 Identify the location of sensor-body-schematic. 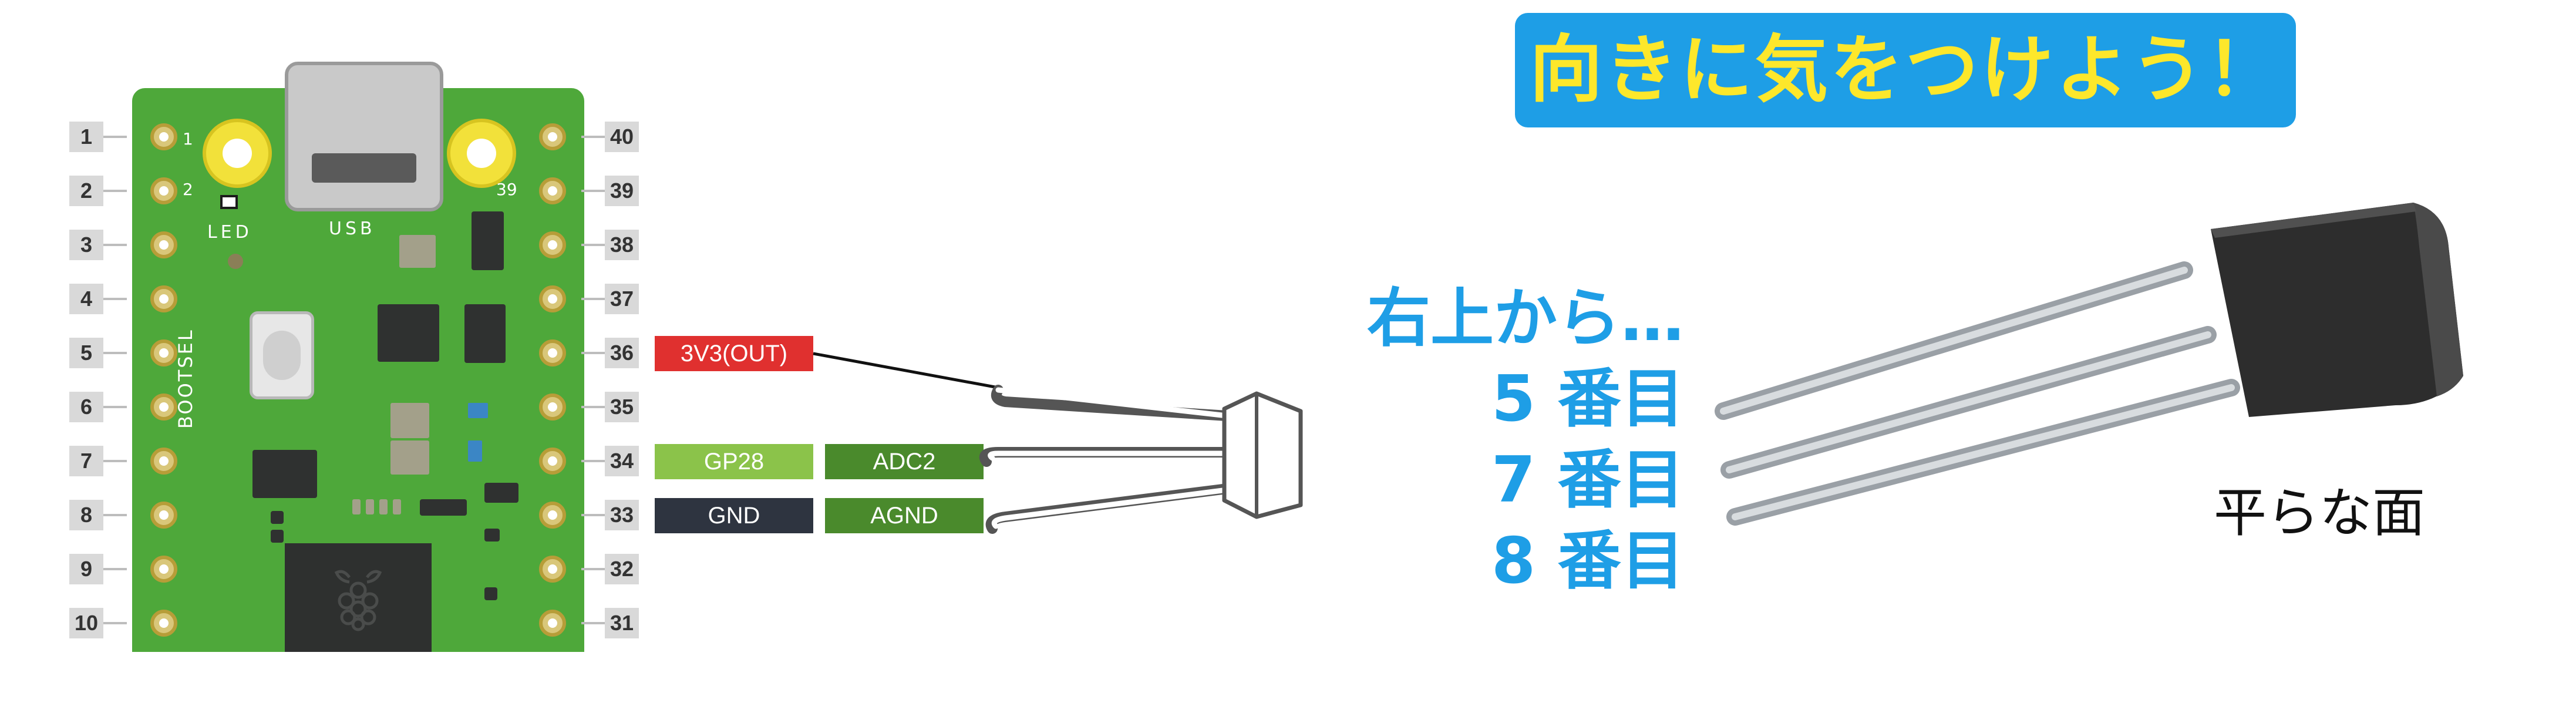
(1263, 455).